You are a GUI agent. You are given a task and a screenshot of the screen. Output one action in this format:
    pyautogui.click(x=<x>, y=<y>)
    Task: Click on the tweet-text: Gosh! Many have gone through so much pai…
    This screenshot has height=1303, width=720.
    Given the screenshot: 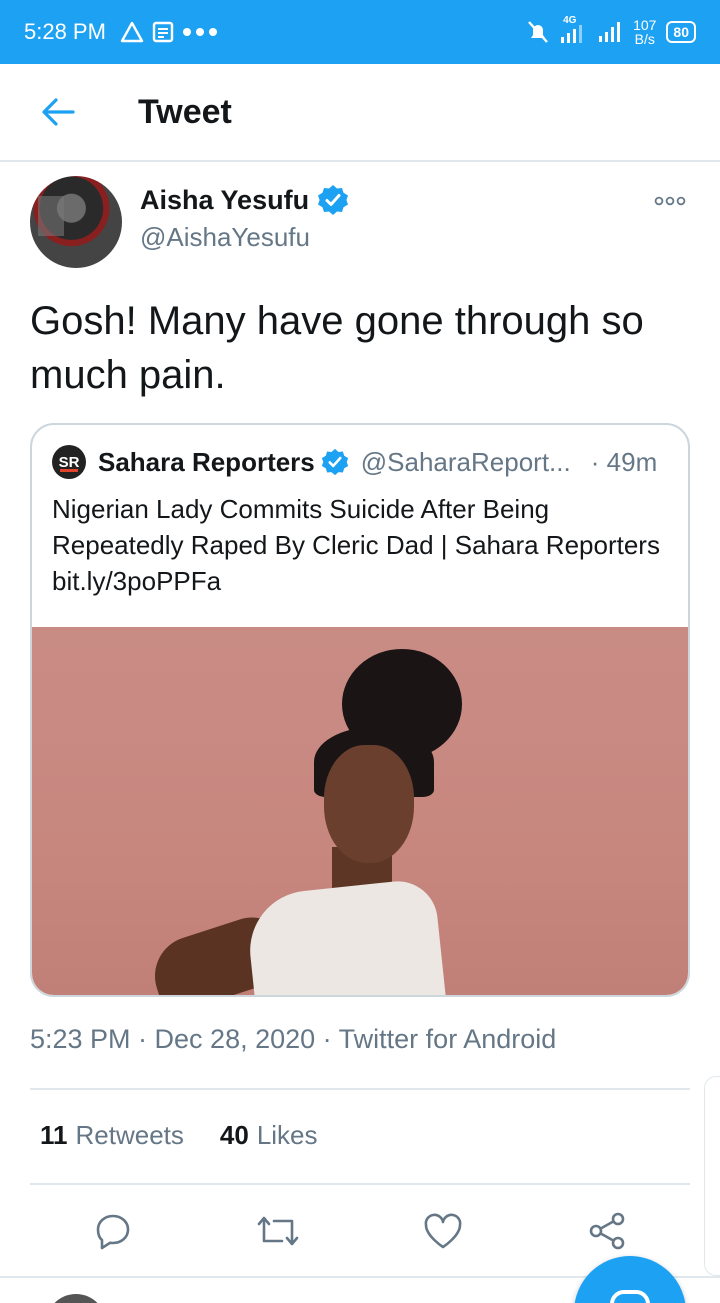 What is the action you would take?
    pyautogui.click(x=337, y=348)
    